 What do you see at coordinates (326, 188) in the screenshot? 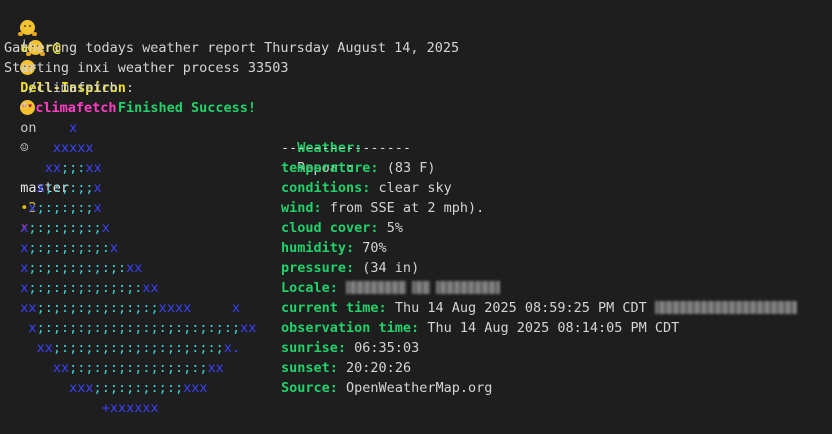
I see `weather-row-label: conditions:` at bounding box center [326, 188].